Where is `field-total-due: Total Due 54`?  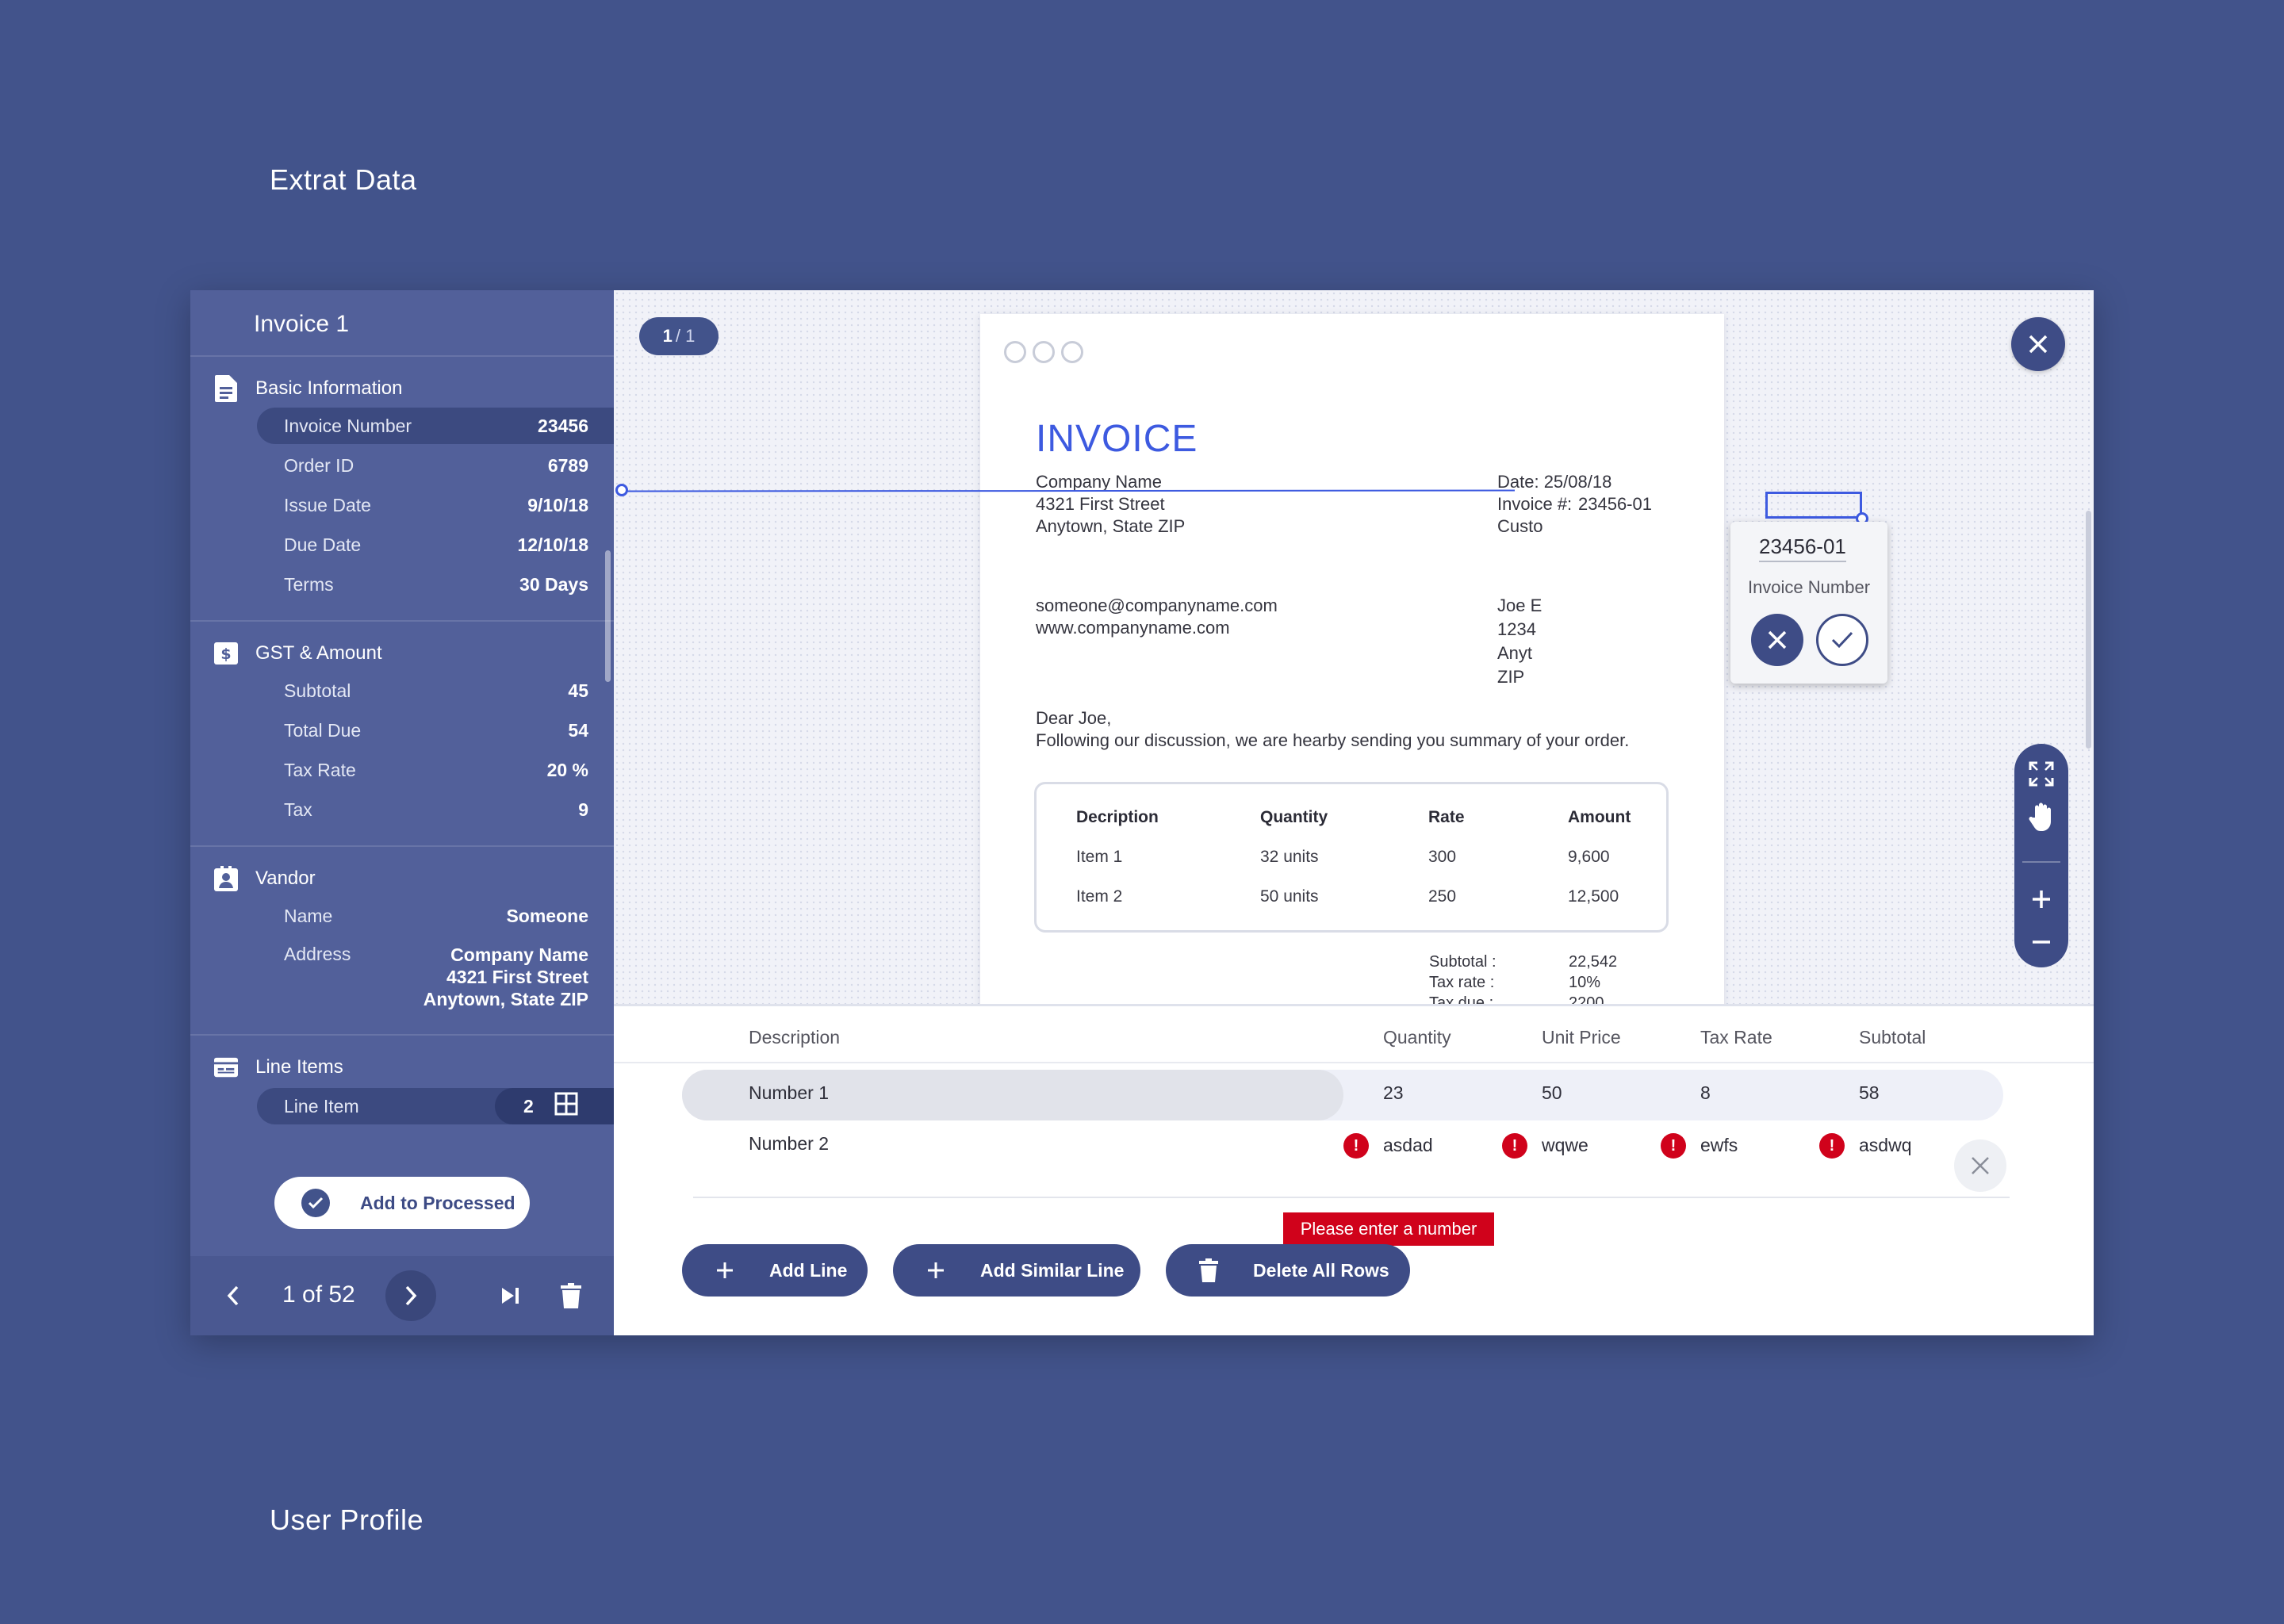 field-total-due: Total Due 54 is located at coordinates (435, 730).